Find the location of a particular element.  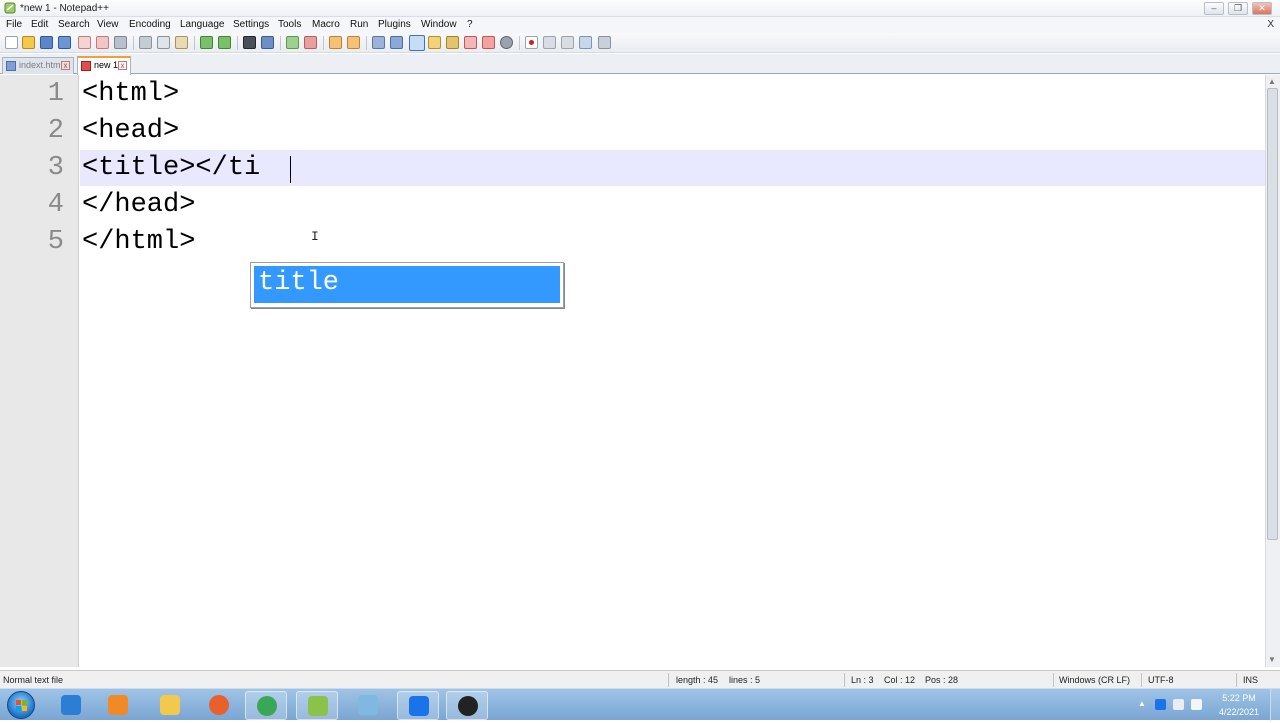

menu-file: File is located at coordinates (14, 24).